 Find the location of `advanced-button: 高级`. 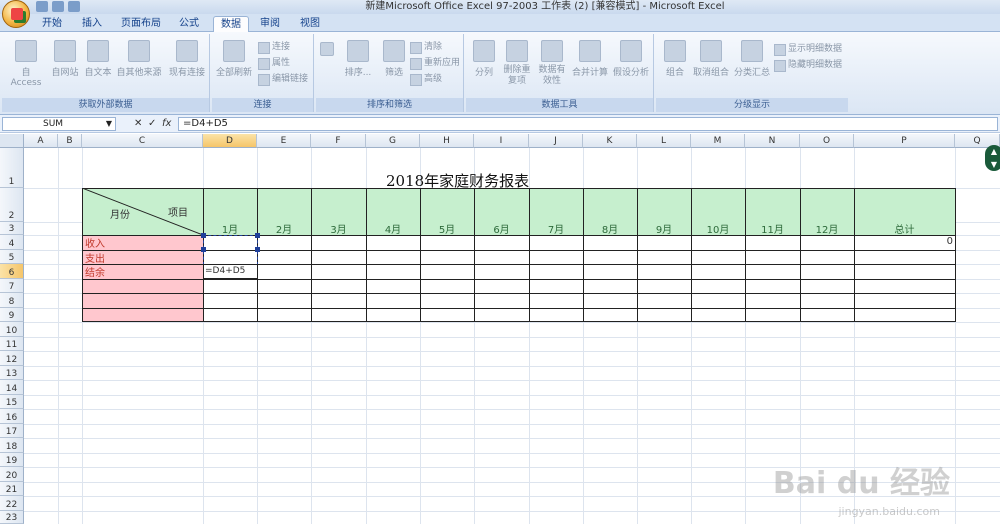

advanced-button: 高级 is located at coordinates (426, 79).